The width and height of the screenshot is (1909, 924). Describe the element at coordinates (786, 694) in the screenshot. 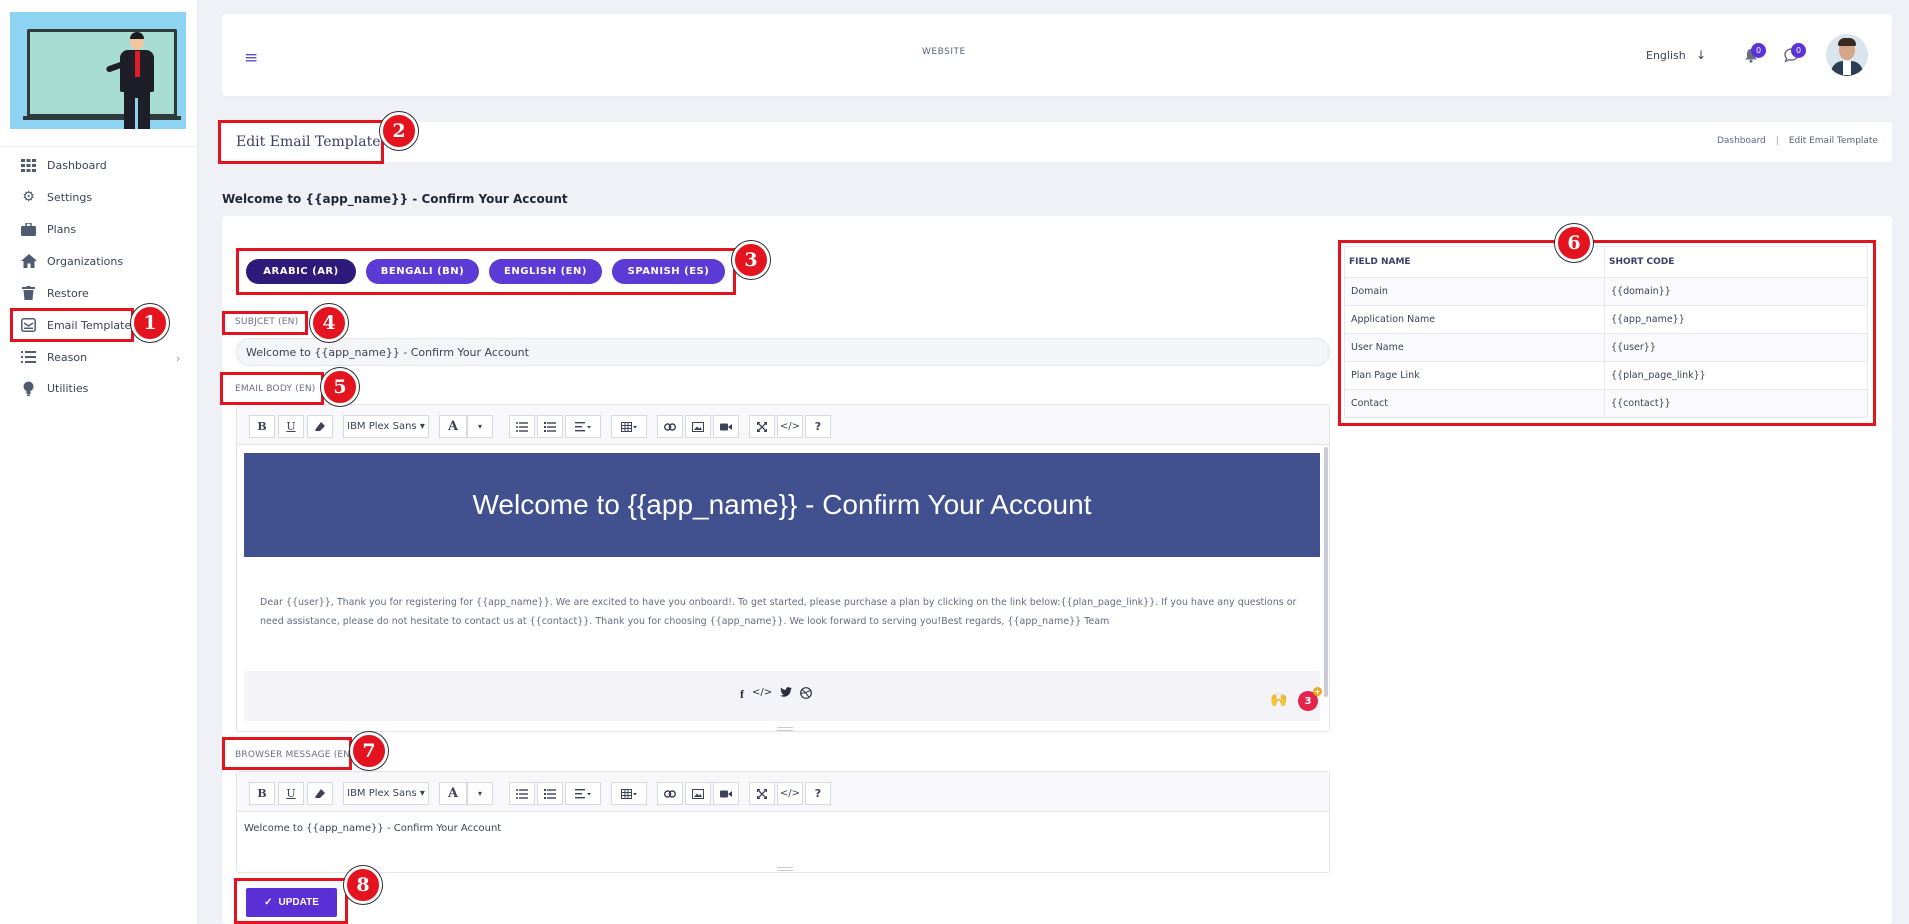

I see `twitter-icon` at that location.